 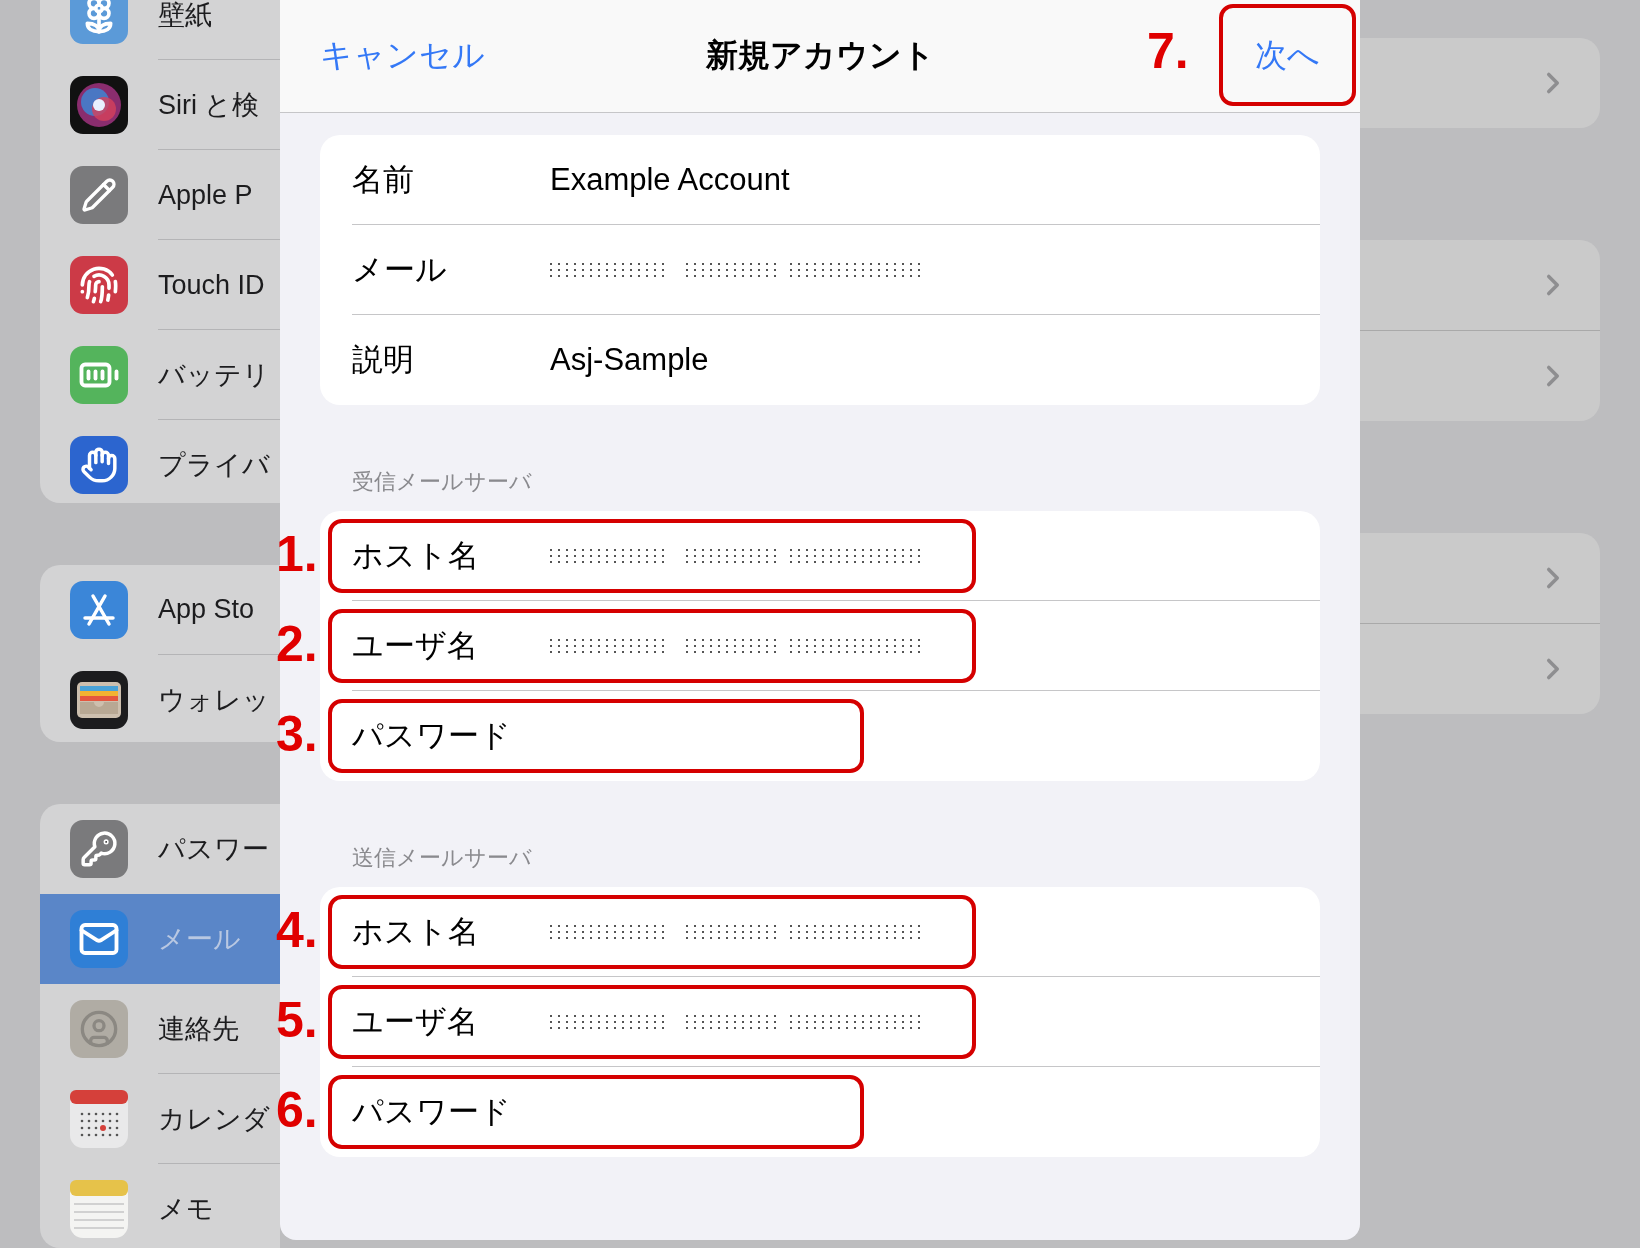 I want to click on section-header: 受信メールサーバ, so click(x=442, y=482).